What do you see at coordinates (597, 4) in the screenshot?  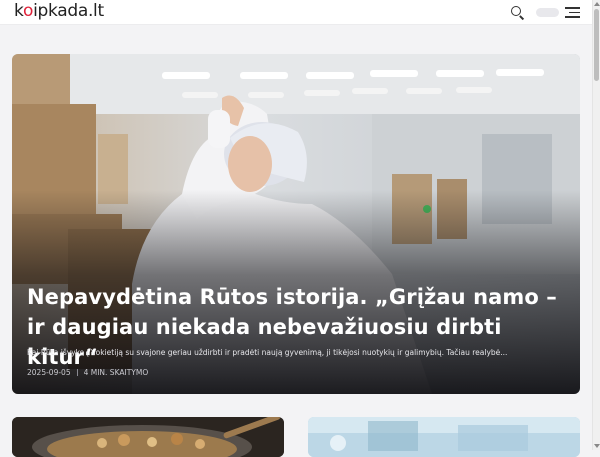 I see `scroll-up-arrow` at bounding box center [597, 4].